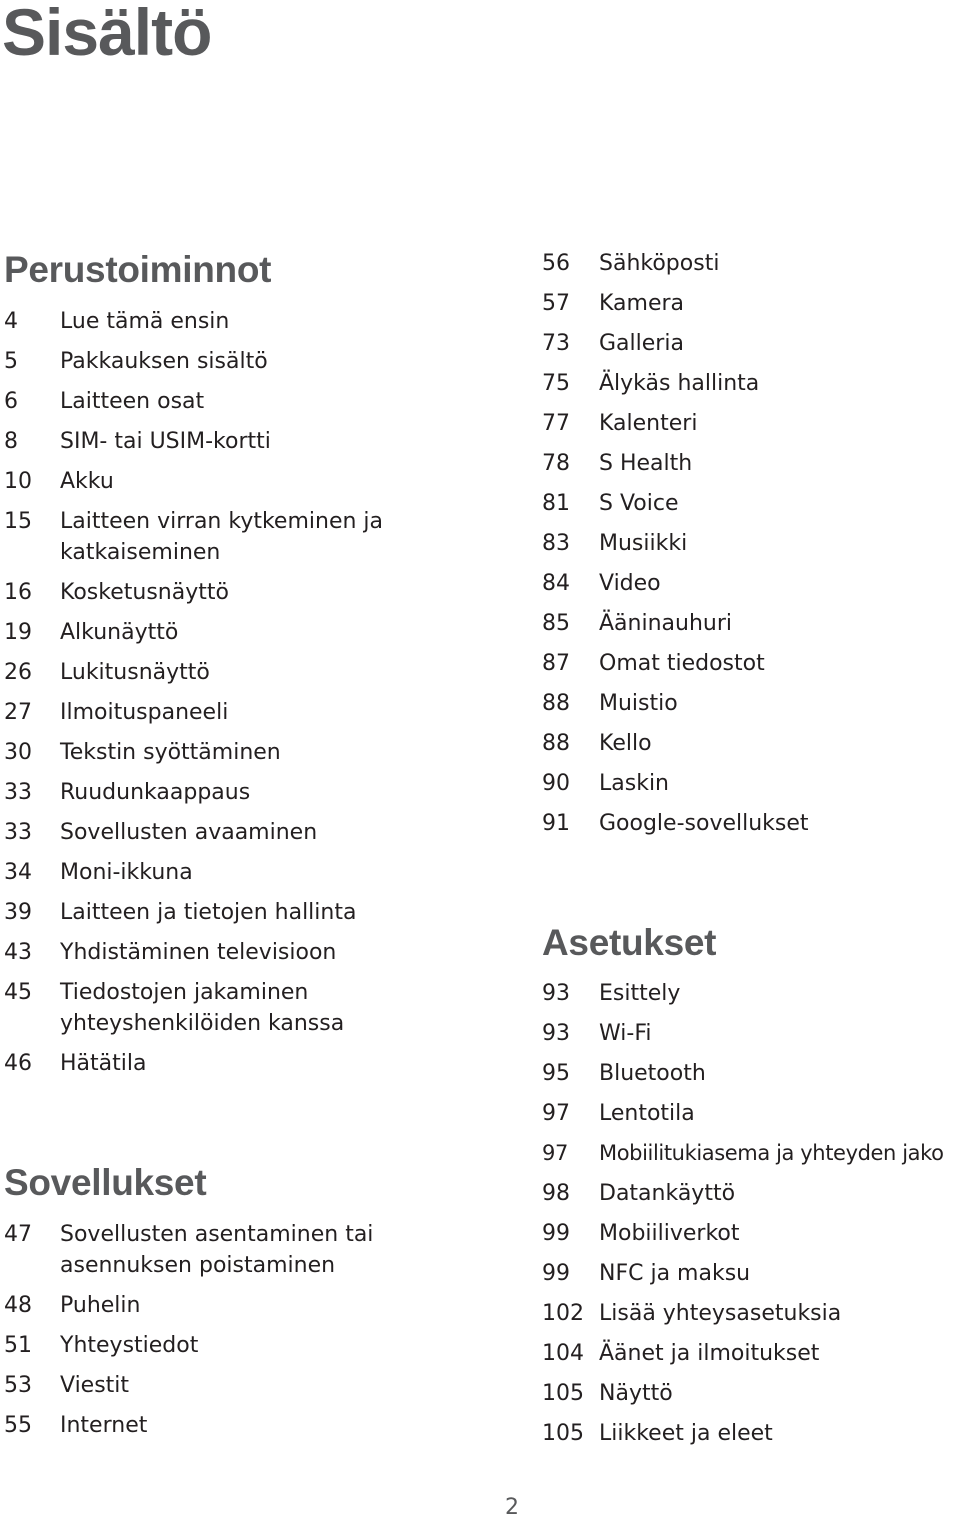  What do you see at coordinates (145, 321) in the screenshot?
I see `toc-entry-label: Lue tämä ensin` at bounding box center [145, 321].